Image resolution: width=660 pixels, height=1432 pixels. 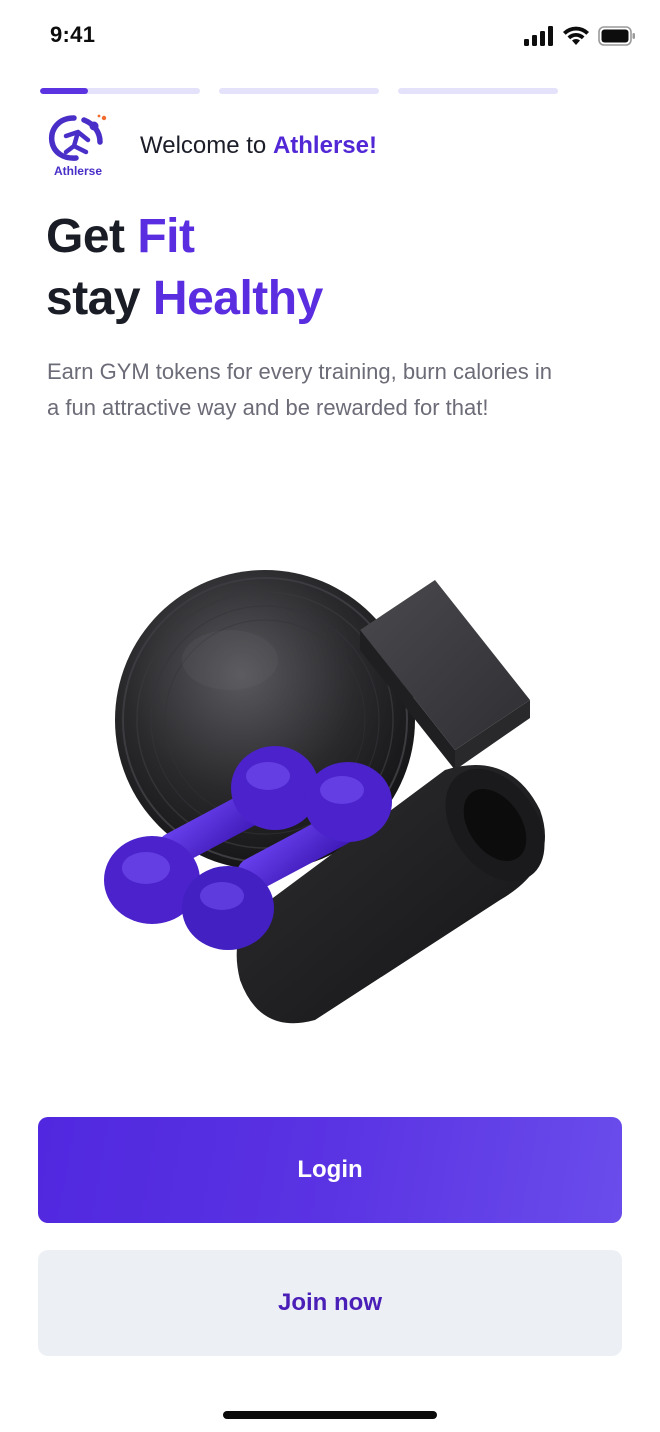 What do you see at coordinates (73, 34) in the screenshot?
I see `status-time: 9:41` at bounding box center [73, 34].